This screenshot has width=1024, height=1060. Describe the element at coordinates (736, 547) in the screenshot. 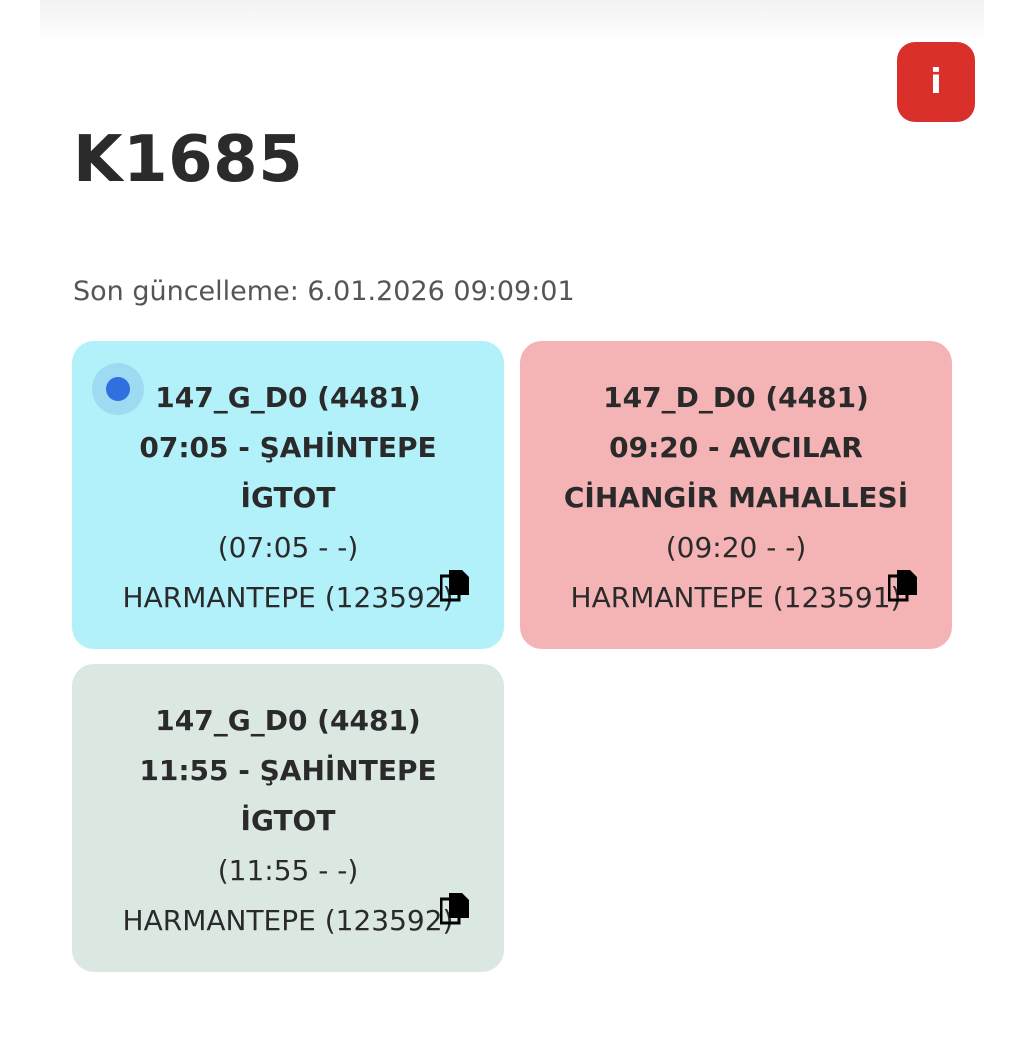

I see `trip-times: (09:20 - -)` at that location.